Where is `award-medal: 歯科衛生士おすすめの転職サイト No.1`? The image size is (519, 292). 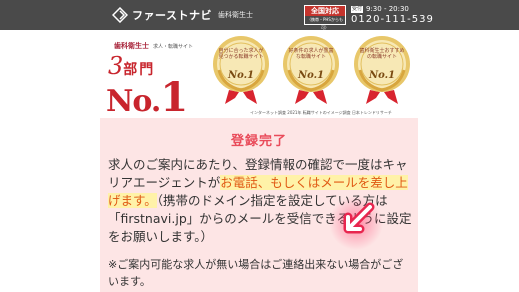 award-medal: 歯科衛生士おすすめの転職サイト No.1 is located at coordinates (382, 68).